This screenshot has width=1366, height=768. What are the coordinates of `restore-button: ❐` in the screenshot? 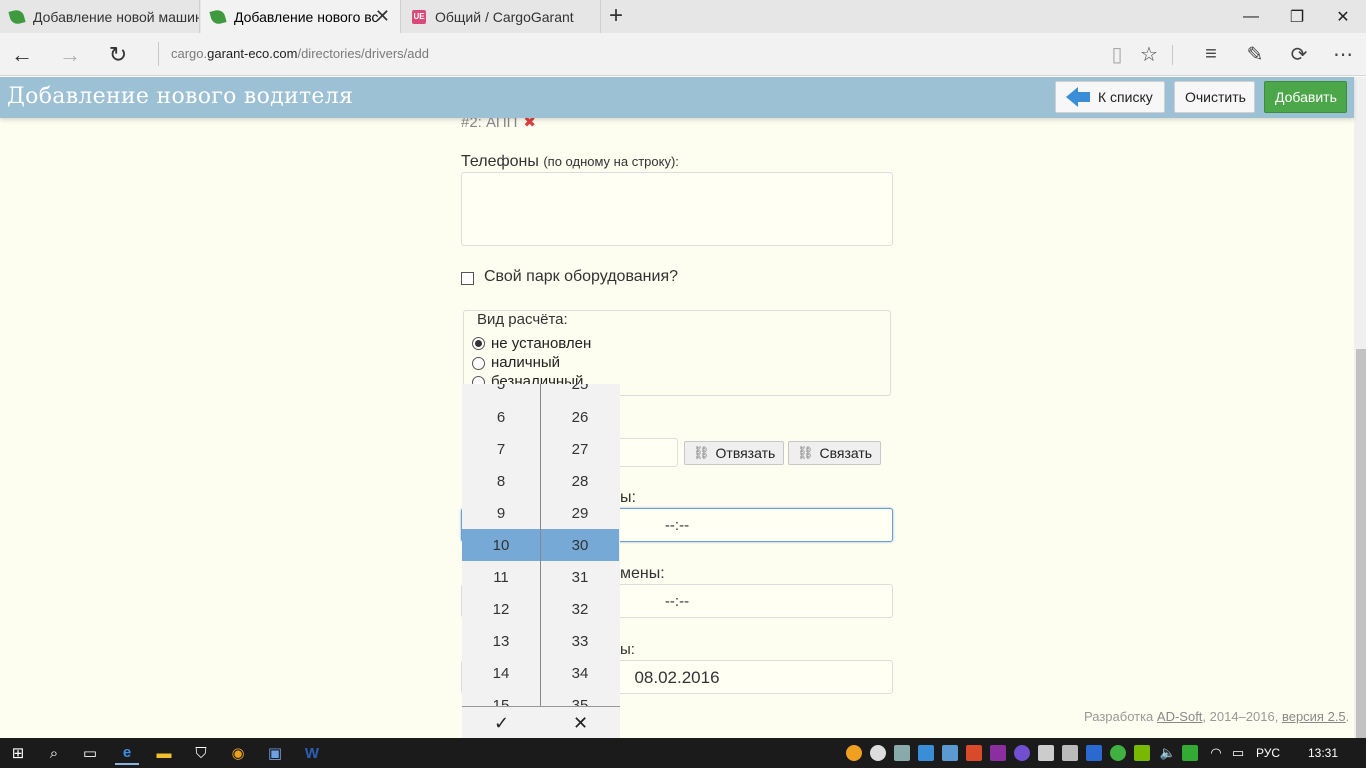 It's located at (1297, 16).